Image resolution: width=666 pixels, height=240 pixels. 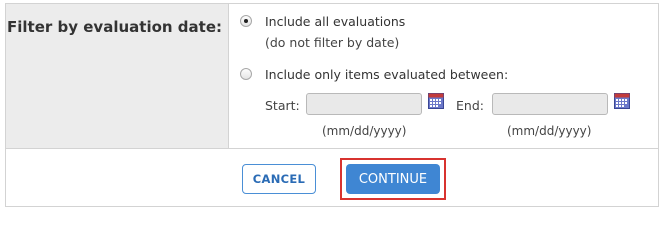 What do you see at coordinates (364, 104) in the screenshot?
I see `start-date-input` at bounding box center [364, 104].